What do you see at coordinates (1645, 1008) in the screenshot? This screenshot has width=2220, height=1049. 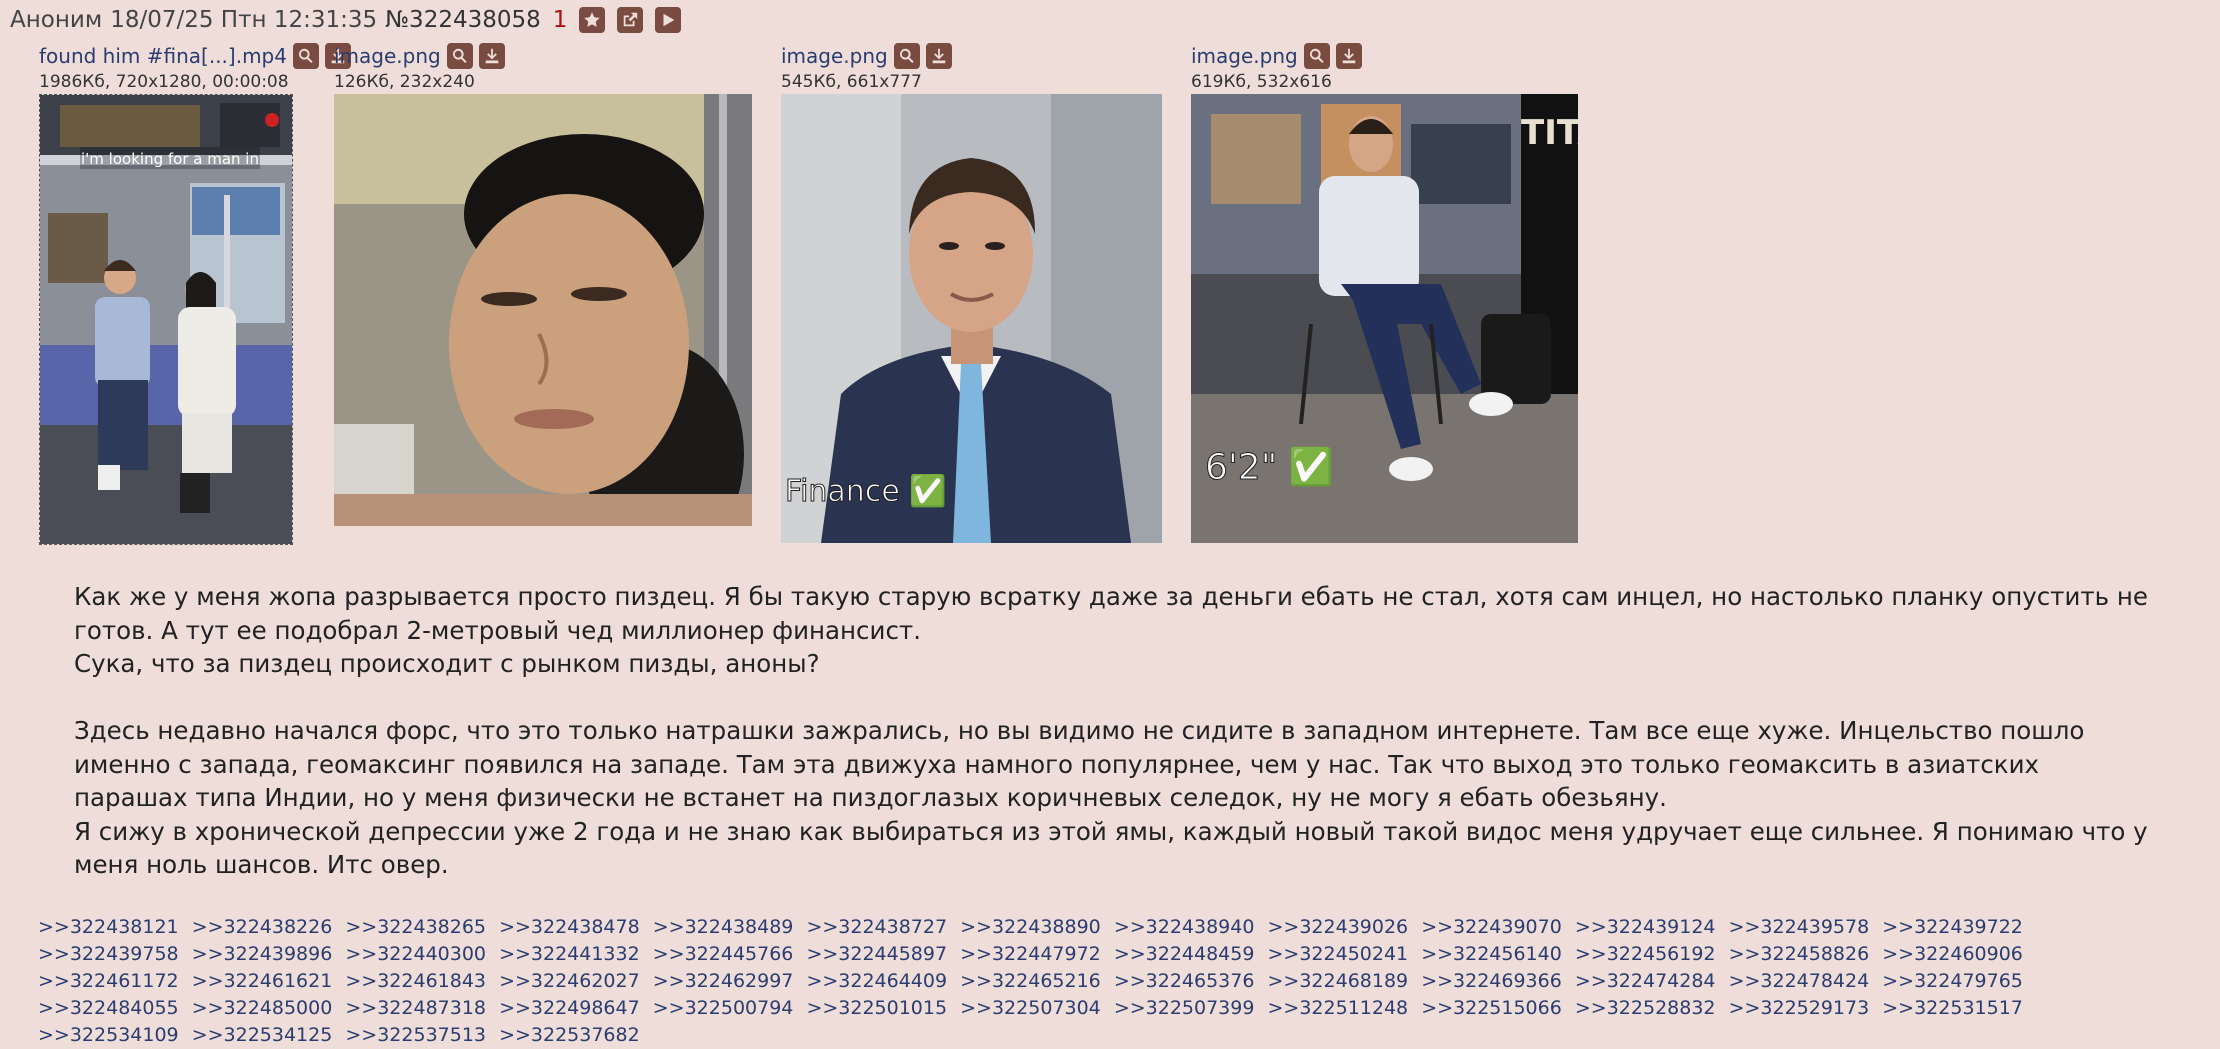 I see `reply-link: >>322528832` at bounding box center [1645, 1008].